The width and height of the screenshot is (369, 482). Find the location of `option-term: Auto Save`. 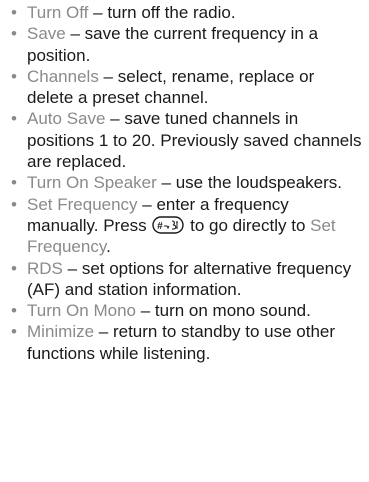

option-term: Auto Save is located at coordinates (66, 119).